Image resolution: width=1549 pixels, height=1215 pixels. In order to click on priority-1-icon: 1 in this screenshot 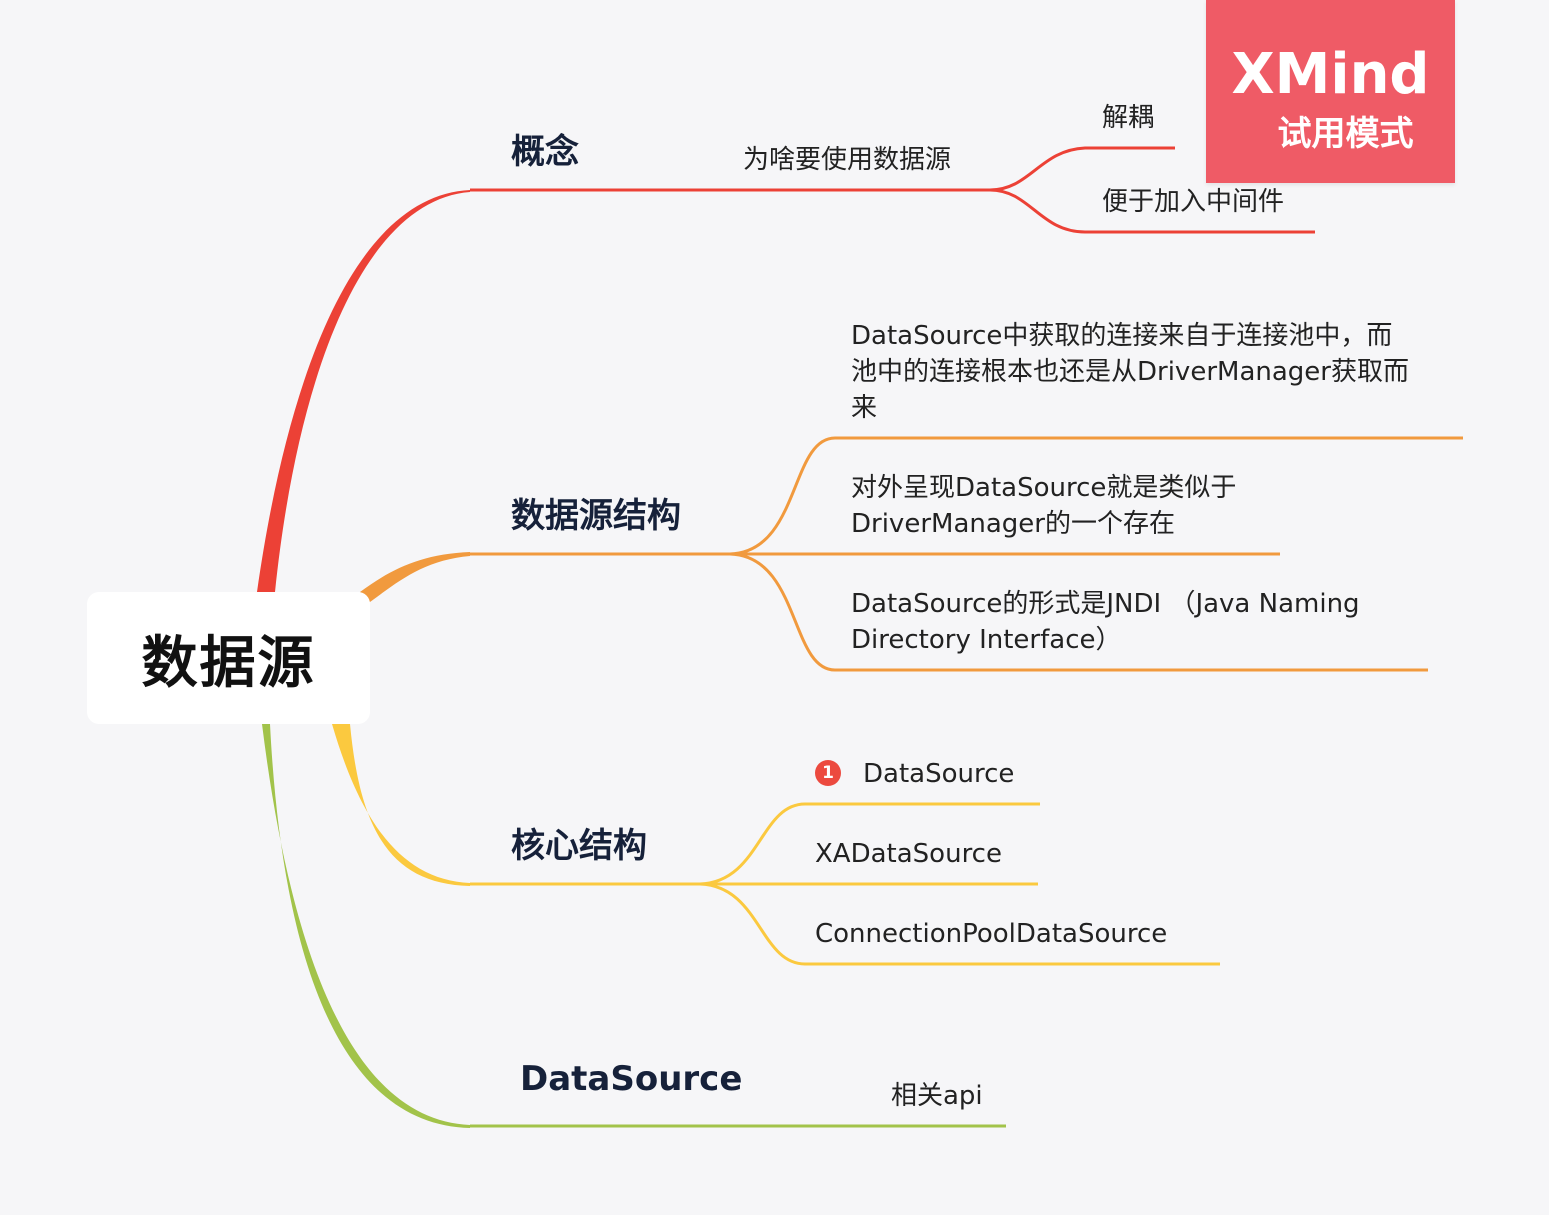, I will do `click(828, 773)`.